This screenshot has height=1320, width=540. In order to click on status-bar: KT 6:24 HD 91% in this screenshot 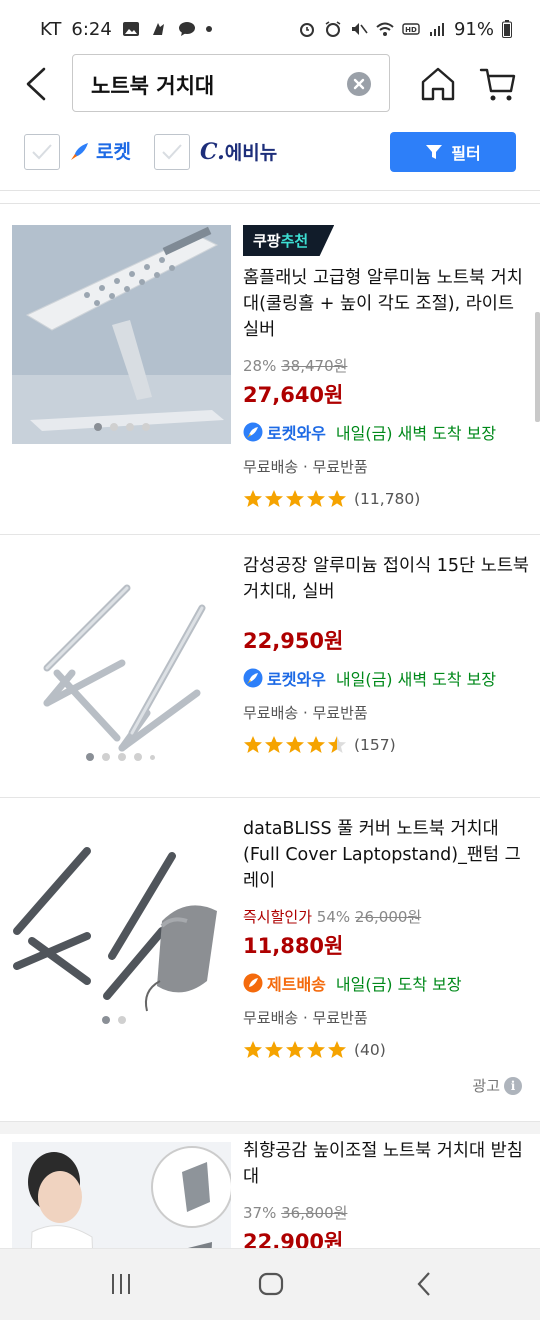, I will do `click(270, 29)`.